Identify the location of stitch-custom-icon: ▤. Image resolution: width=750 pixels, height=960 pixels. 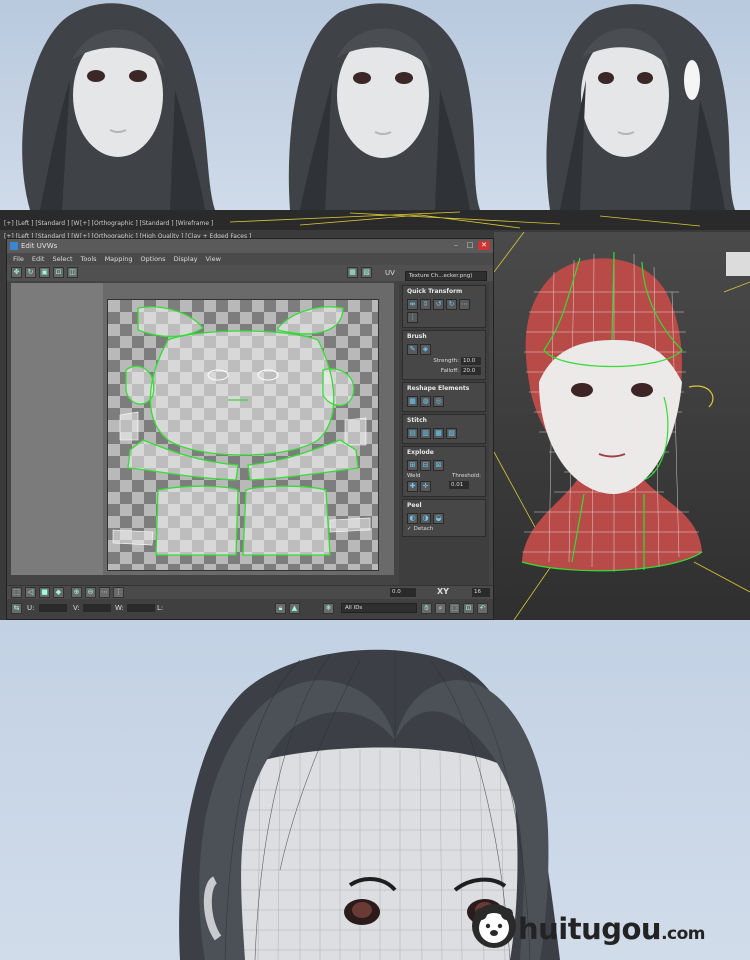
(412, 433).